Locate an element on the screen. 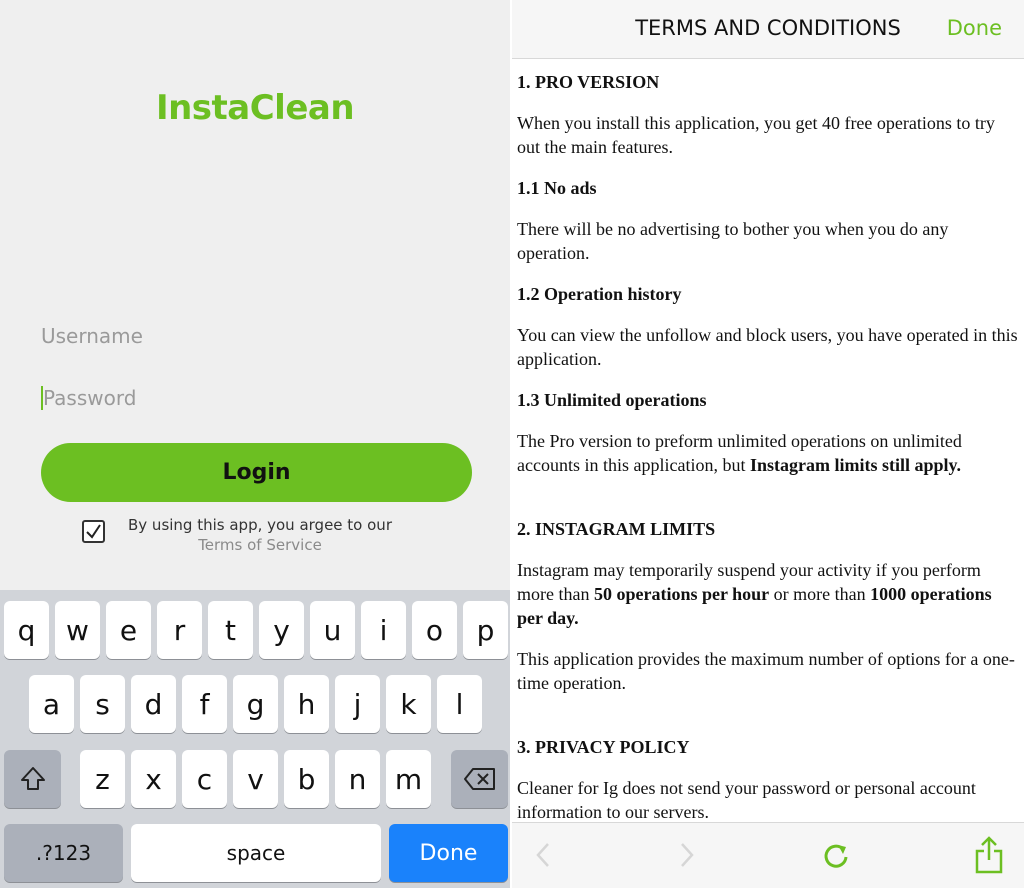 The height and width of the screenshot is (888, 1024). done-key: Done is located at coordinates (448, 853).